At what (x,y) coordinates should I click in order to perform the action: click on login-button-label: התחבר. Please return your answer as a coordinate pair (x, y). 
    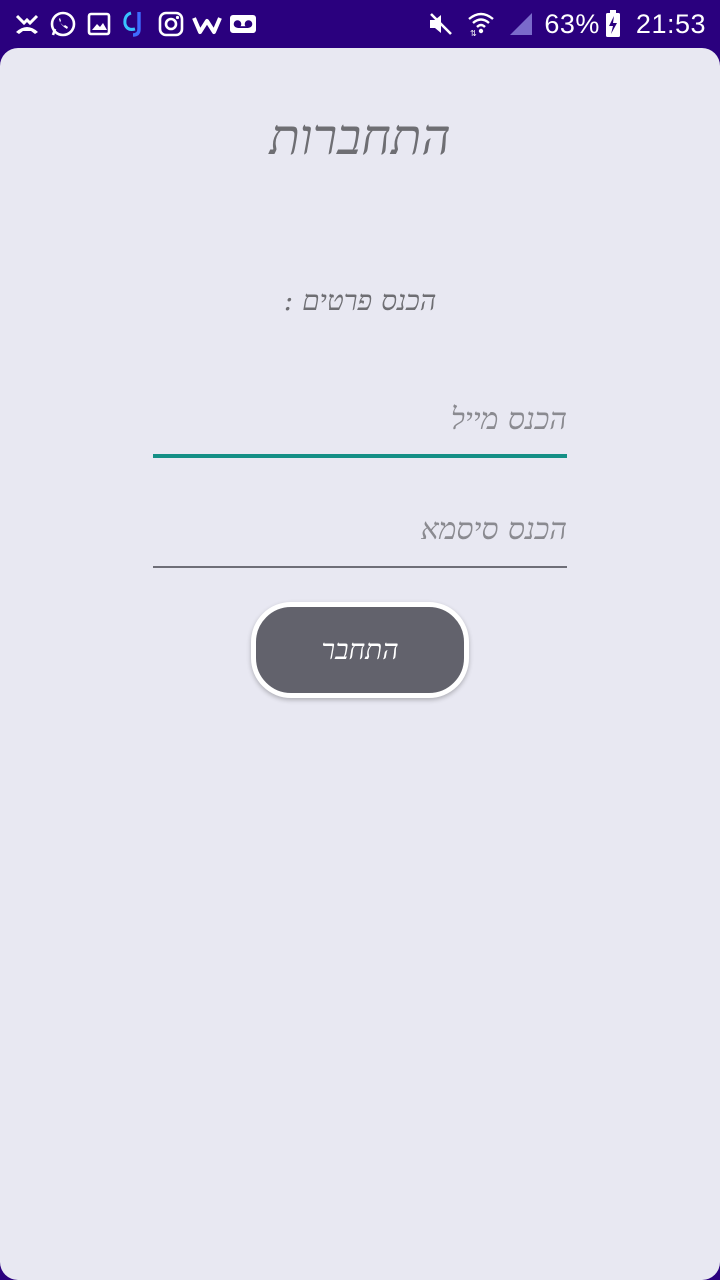
    Looking at the image, I should click on (360, 649).